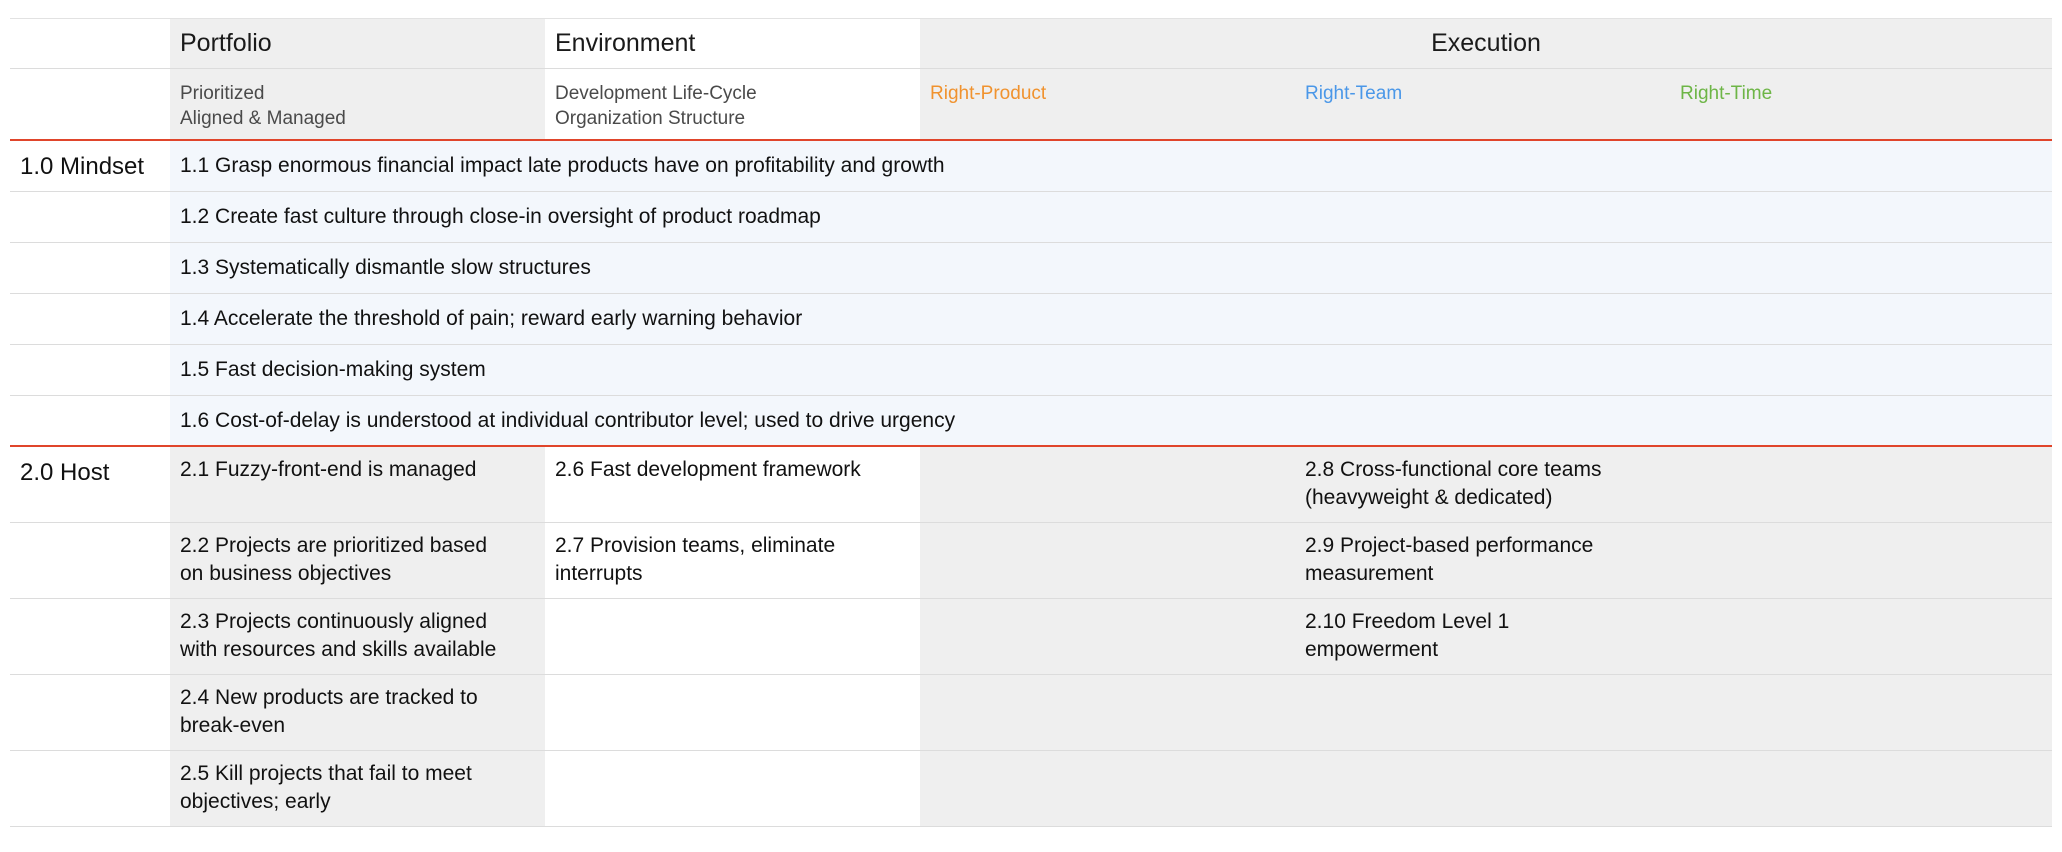  Describe the element at coordinates (90, 43) in the screenshot. I see `header-corner` at that location.